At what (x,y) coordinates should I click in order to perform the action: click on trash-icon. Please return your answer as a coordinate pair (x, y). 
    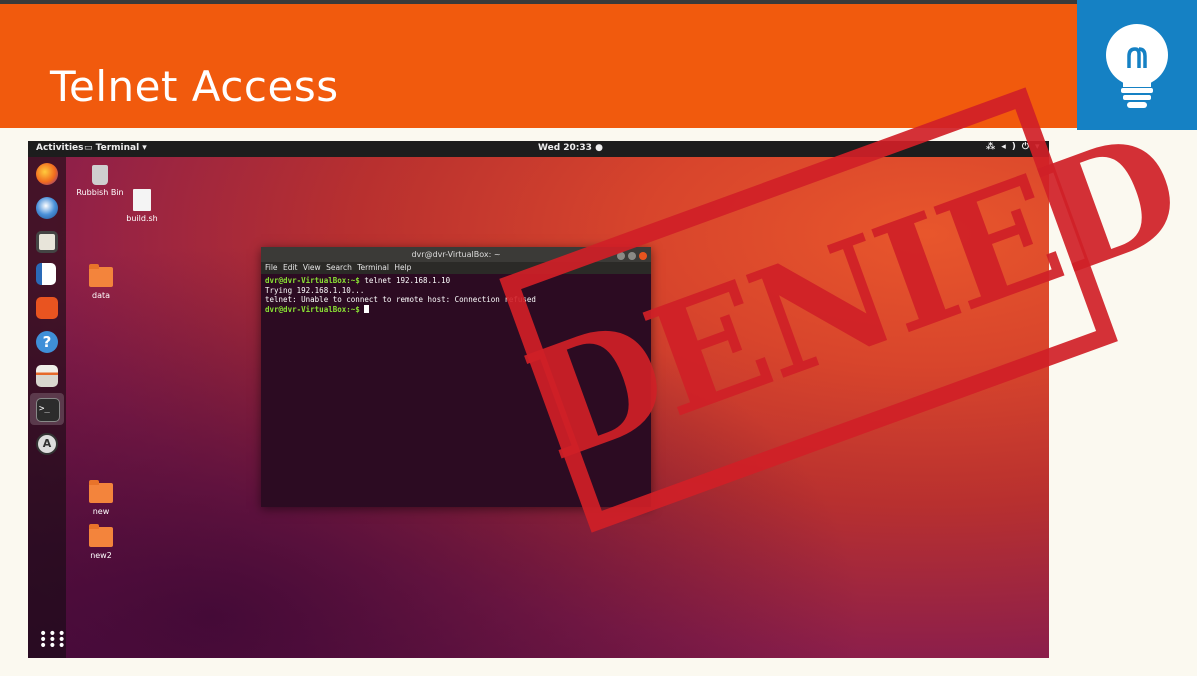
    Looking at the image, I should click on (100, 175).